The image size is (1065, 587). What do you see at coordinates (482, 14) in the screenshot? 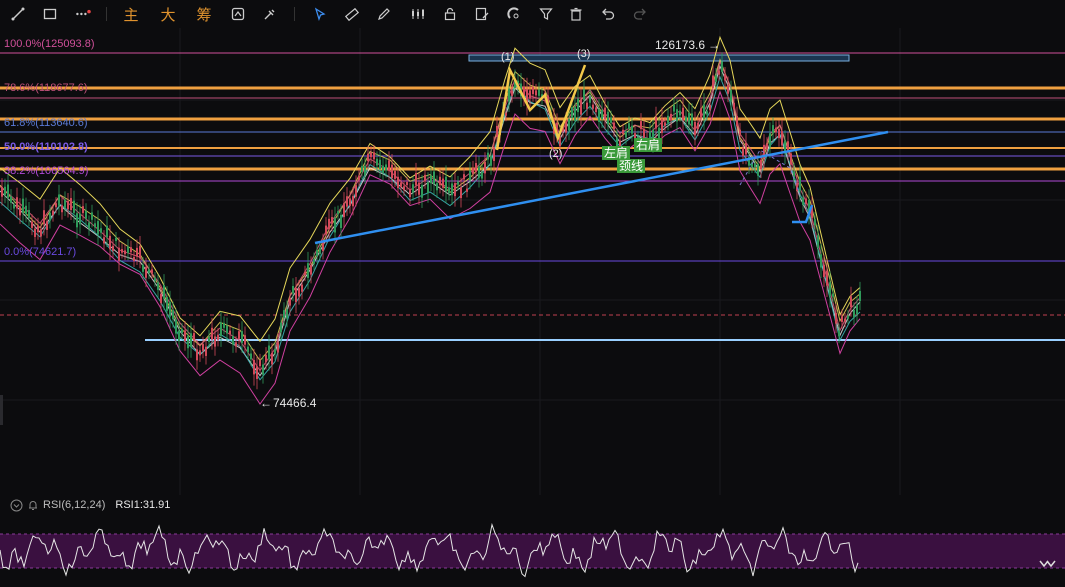
I see `note-icon` at bounding box center [482, 14].